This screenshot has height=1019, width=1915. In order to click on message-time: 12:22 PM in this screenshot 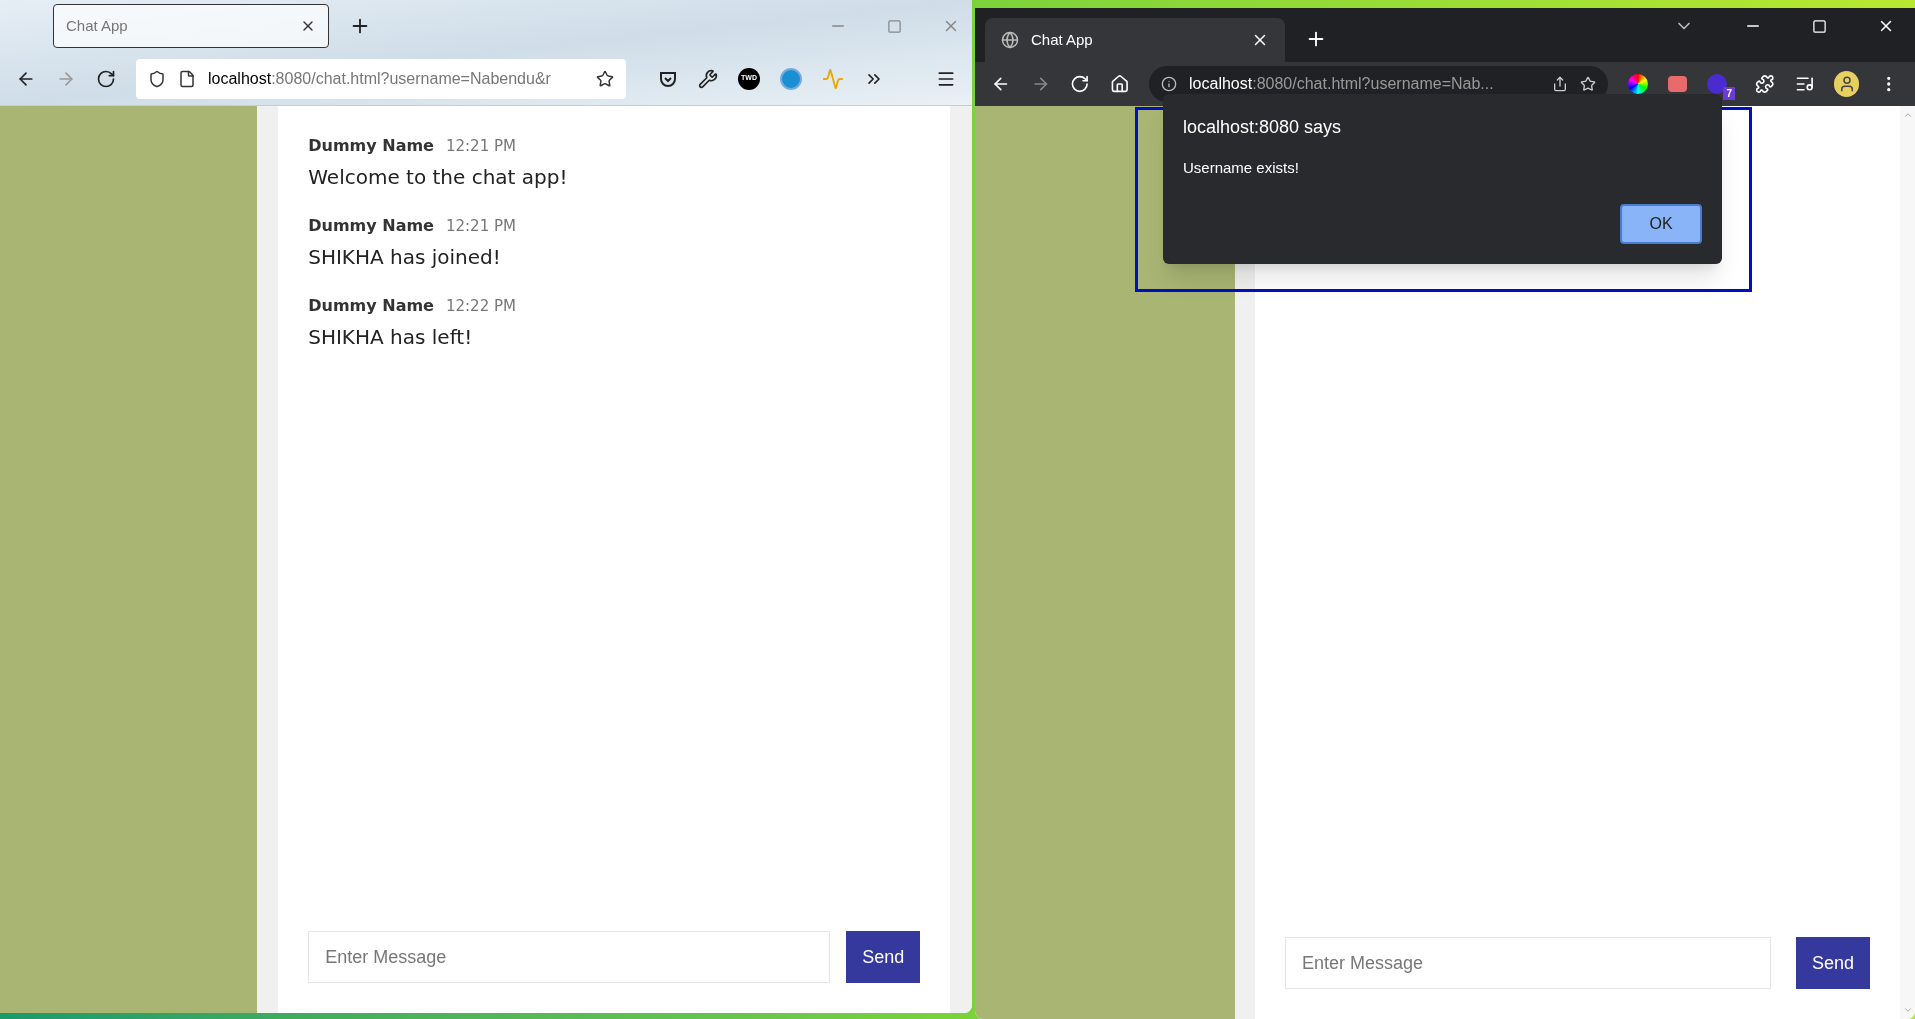, I will do `click(480, 306)`.